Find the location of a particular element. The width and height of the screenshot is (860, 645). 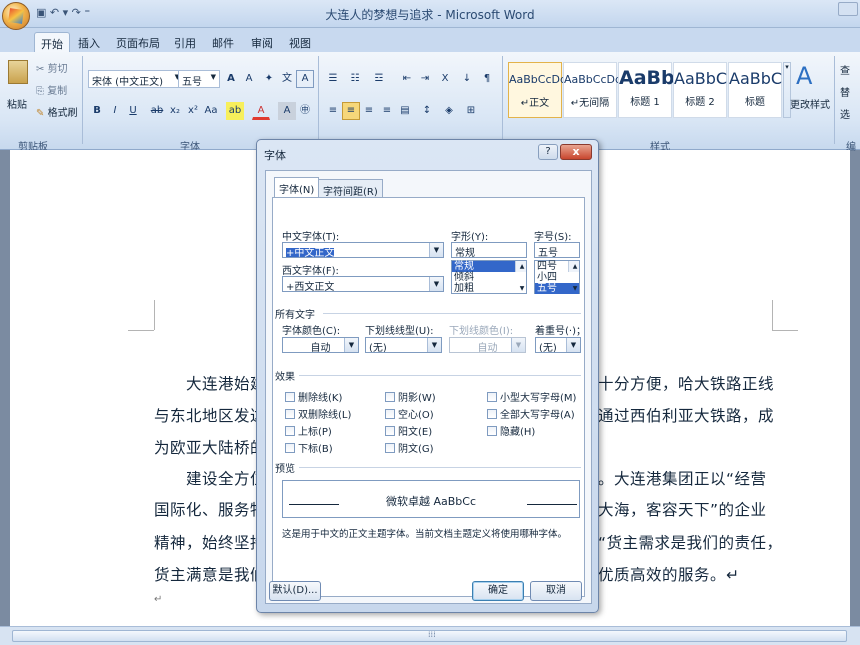

multilevel-list-icon: ☲ is located at coordinates (379, 79).